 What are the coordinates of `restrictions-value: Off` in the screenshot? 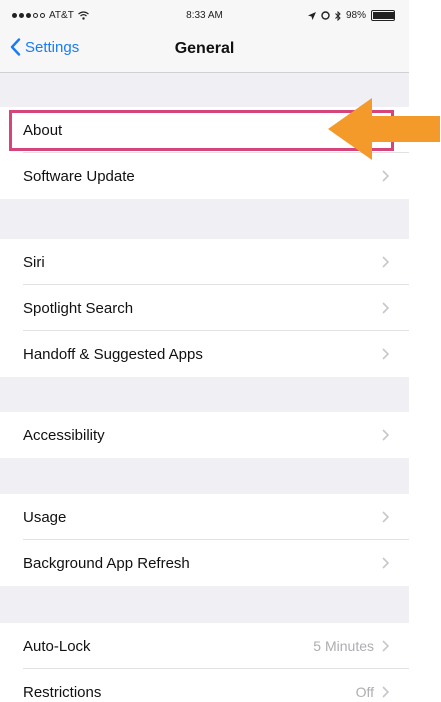 It's located at (364, 692).